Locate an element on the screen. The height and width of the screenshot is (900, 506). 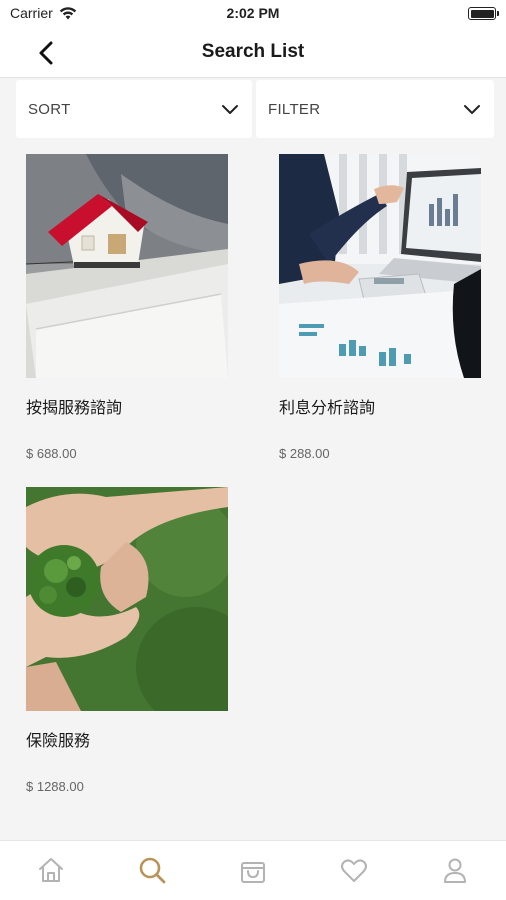
tab-favorites is located at coordinates (354, 870).